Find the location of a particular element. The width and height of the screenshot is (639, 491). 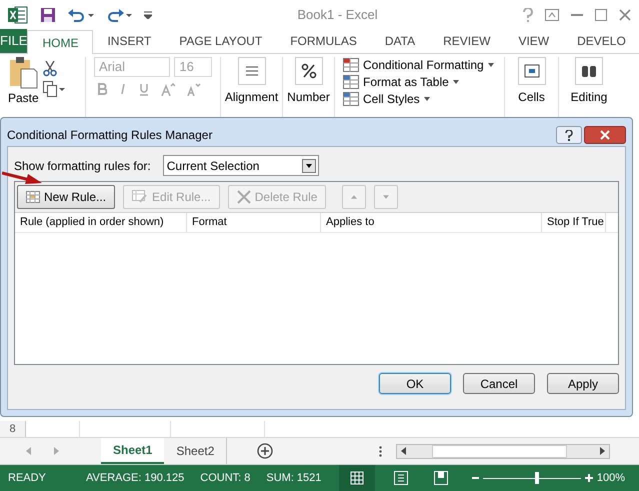

column-header: Format is located at coordinates (254, 222).